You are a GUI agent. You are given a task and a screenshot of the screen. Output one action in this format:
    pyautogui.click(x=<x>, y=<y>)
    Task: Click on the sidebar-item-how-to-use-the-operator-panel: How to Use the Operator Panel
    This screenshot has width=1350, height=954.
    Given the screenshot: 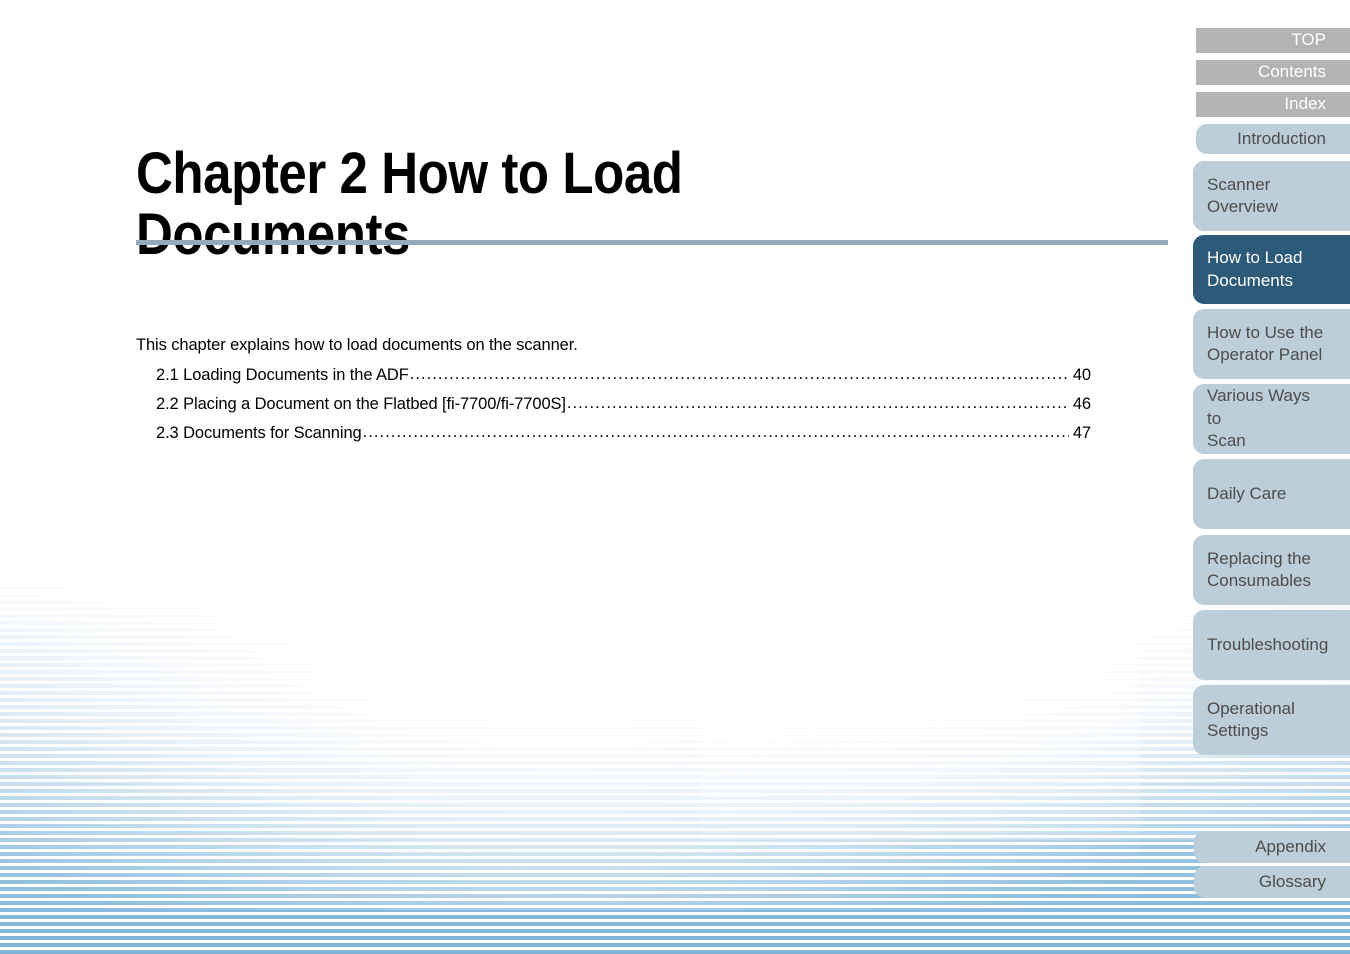 What is the action you would take?
    pyautogui.click(x=1271, y=344)
    